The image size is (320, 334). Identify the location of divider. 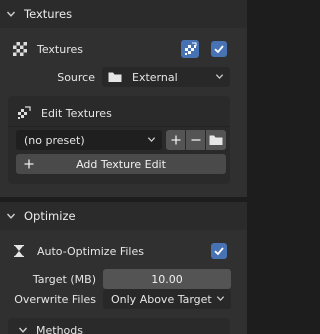
(119, 126).